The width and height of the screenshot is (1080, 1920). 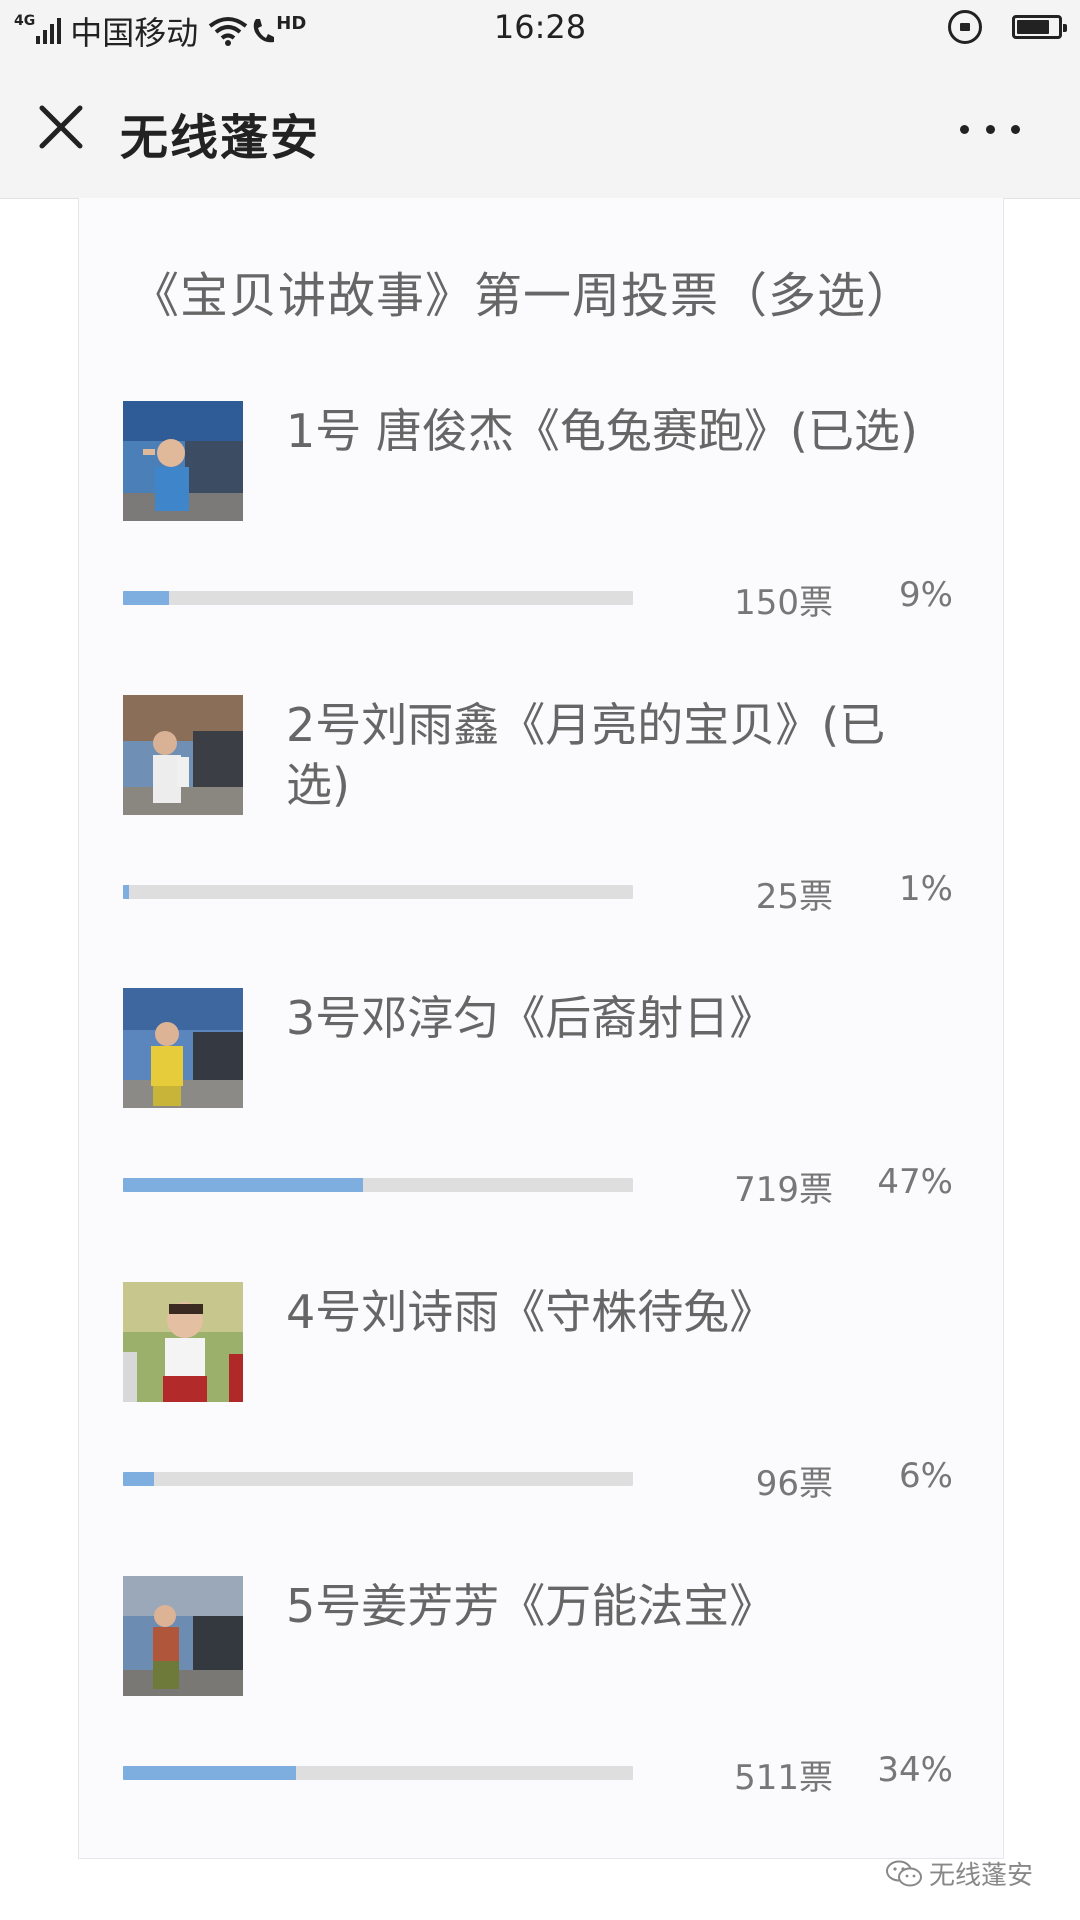 What do you see at coordinates (794, 897) in the screenshot?
I see `option-votes: 25票` at bounding box center [794, 897].